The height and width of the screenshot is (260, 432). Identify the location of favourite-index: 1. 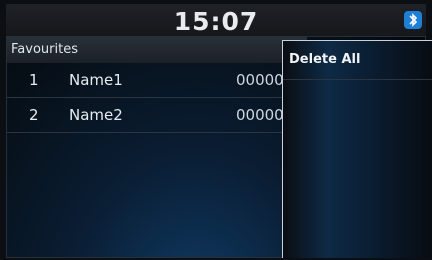
(34, 80).